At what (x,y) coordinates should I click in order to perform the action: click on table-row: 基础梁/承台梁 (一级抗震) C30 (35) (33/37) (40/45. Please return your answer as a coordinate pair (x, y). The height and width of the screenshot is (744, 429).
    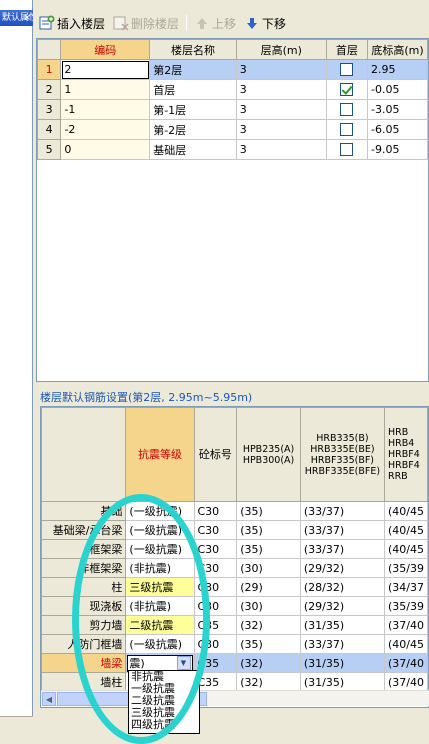
    Looking at the image, I should click on (234, 530).